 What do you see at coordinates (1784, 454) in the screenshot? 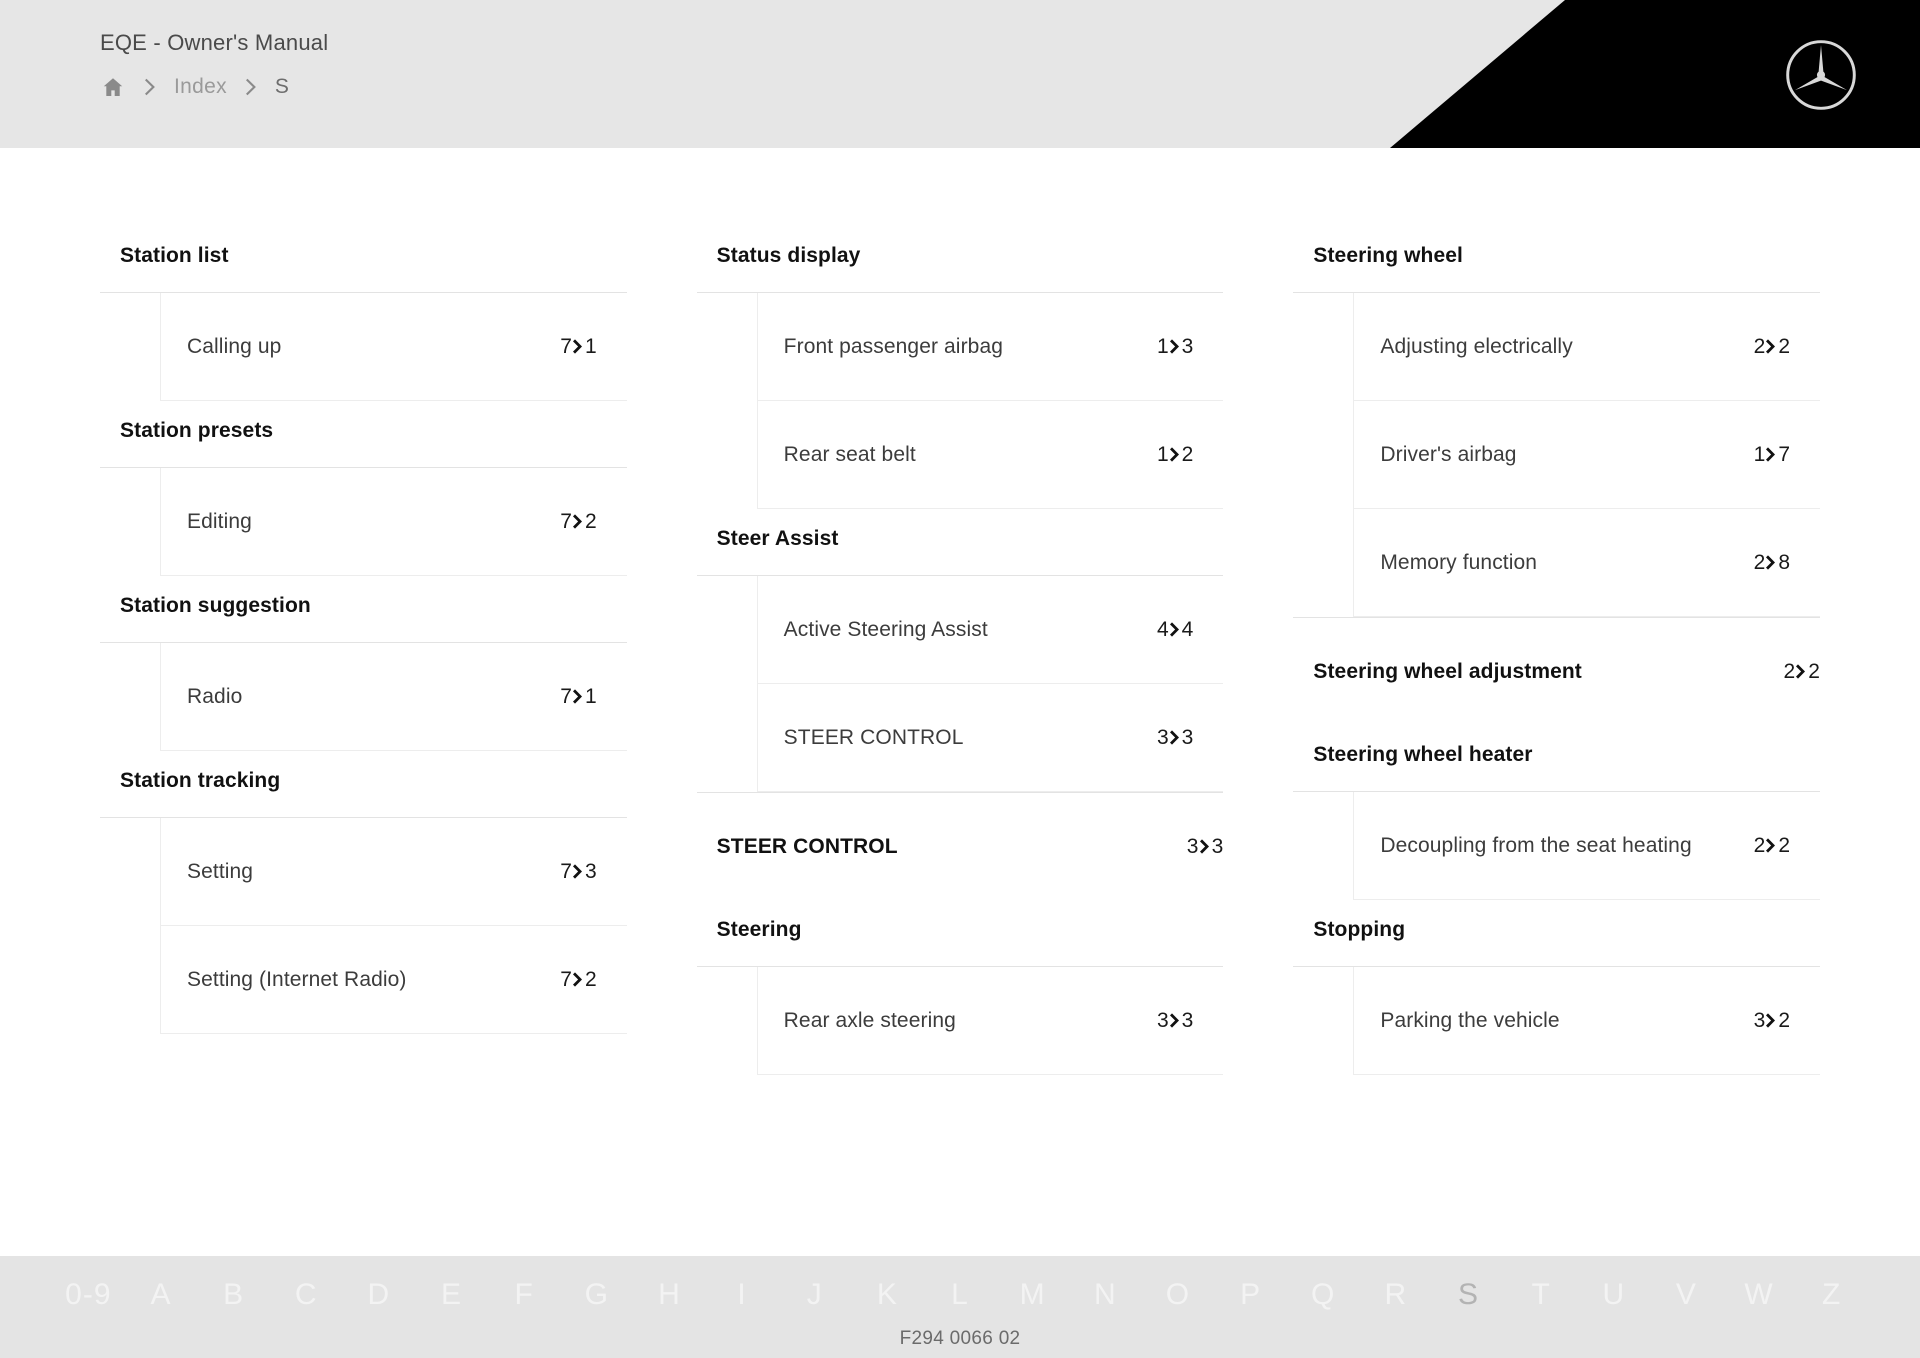
I see `page-reference-page: 7` at bounding box center [1784, 454].